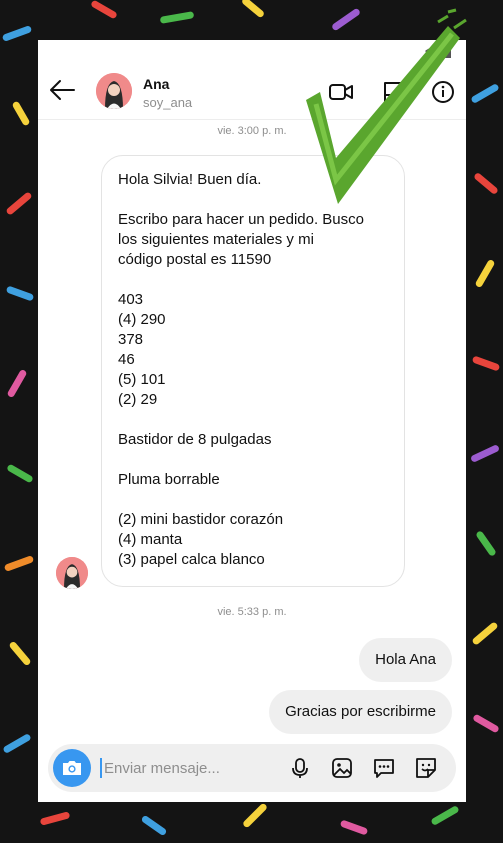  Describe the element at coordinates (360, 712) in the screenshot. I see `outgoing-message-bubble: Gracias por escribirme` at that location.